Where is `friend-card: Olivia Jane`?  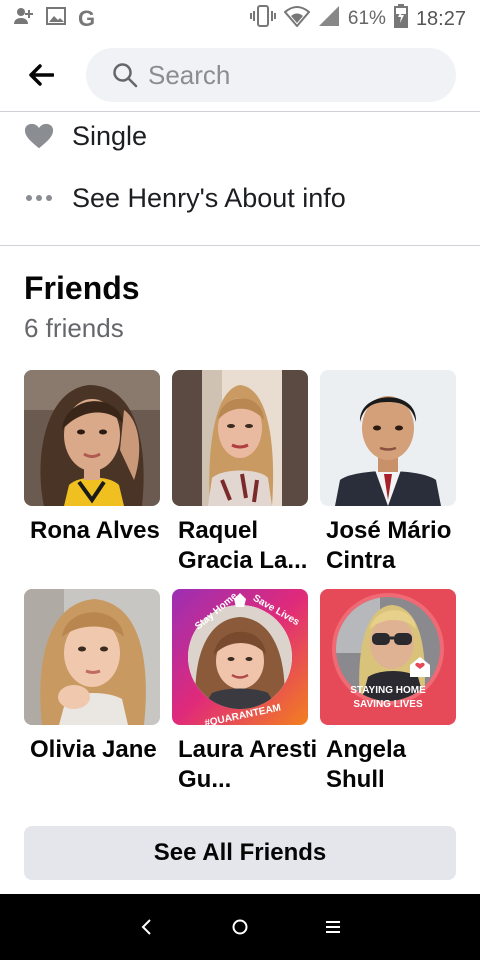 friend-card: Olivia Jane is located at coordinates (92, 677).